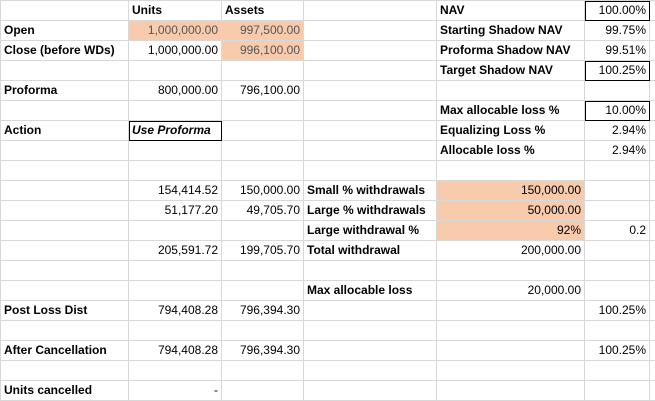  Describe the element at coordinates (510, 290) in the screenshot. I see `cell: 20,000.00` at that location.